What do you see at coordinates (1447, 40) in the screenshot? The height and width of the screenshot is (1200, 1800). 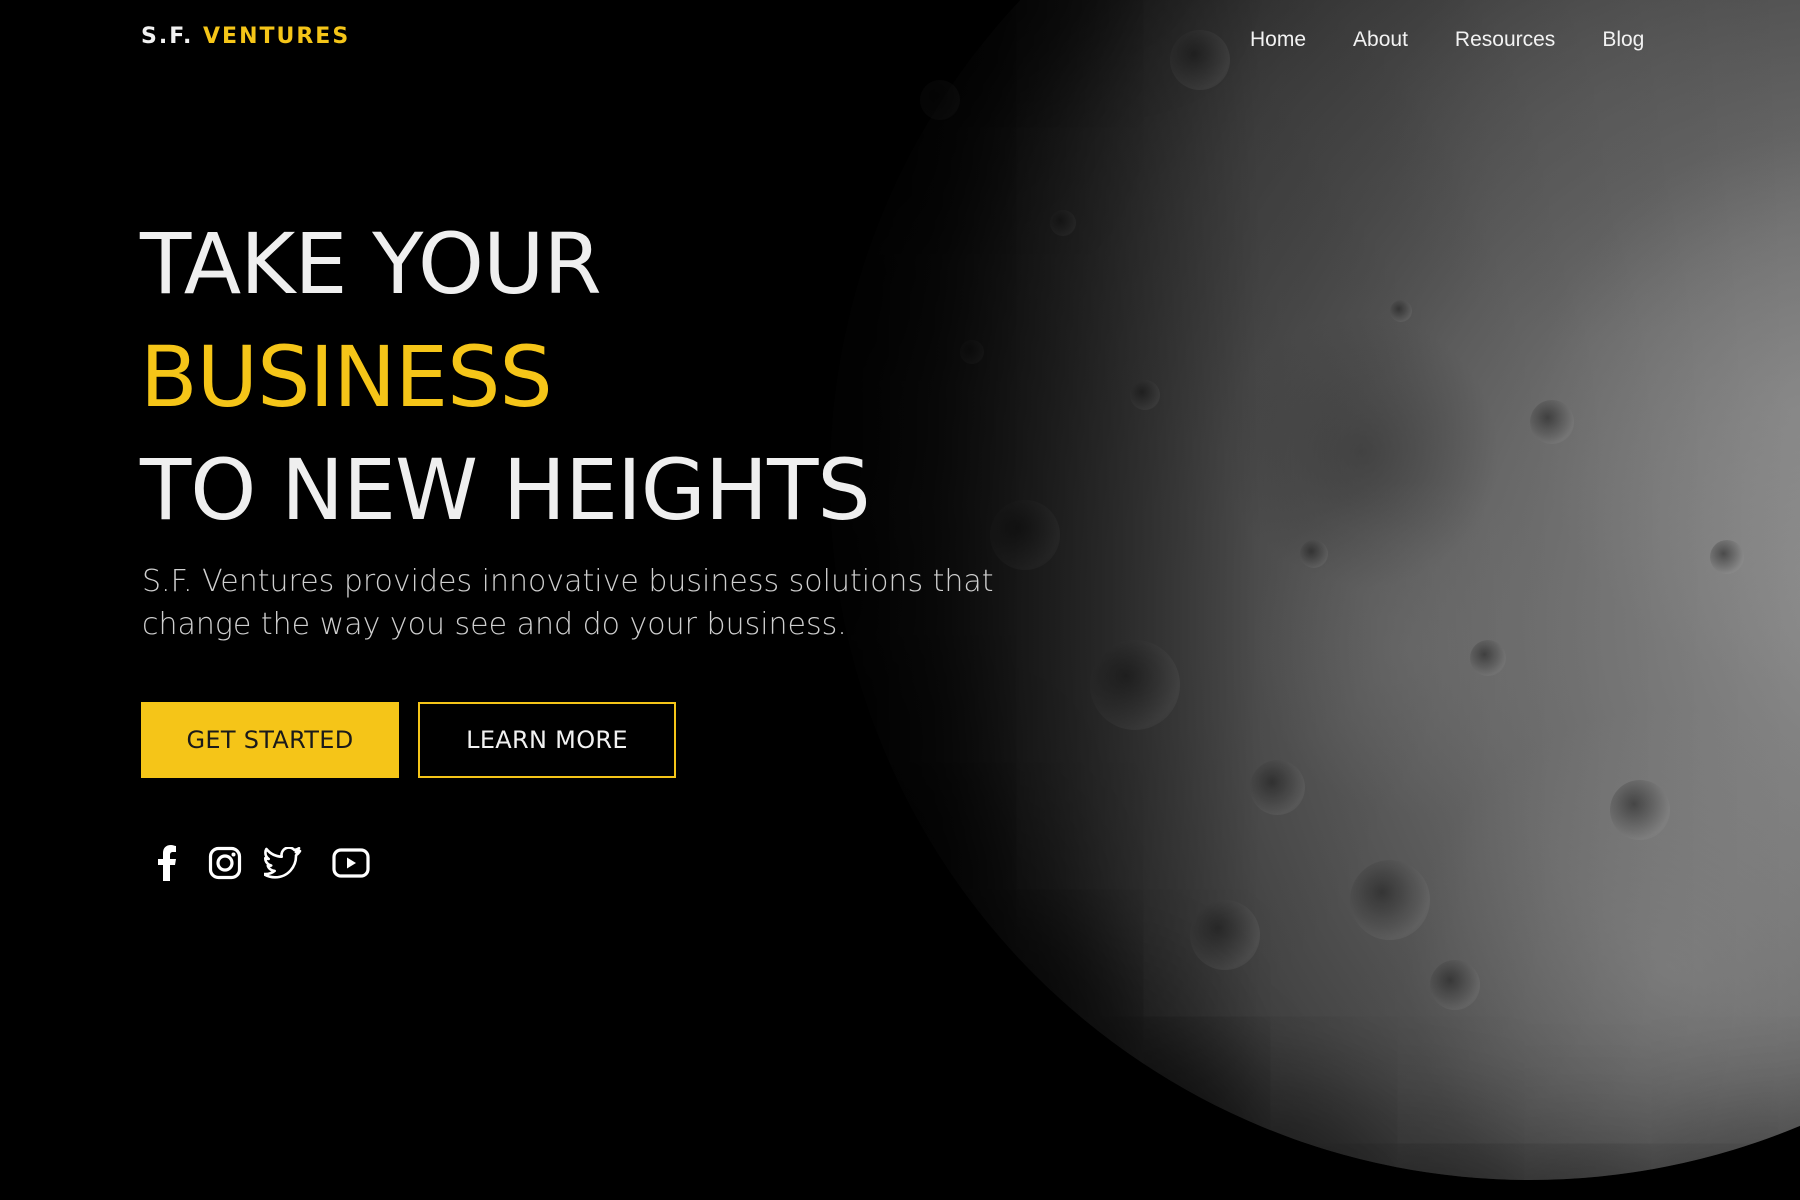 I see `main-nav: Home About Resources Blog` at bounding box center [1447, 40].